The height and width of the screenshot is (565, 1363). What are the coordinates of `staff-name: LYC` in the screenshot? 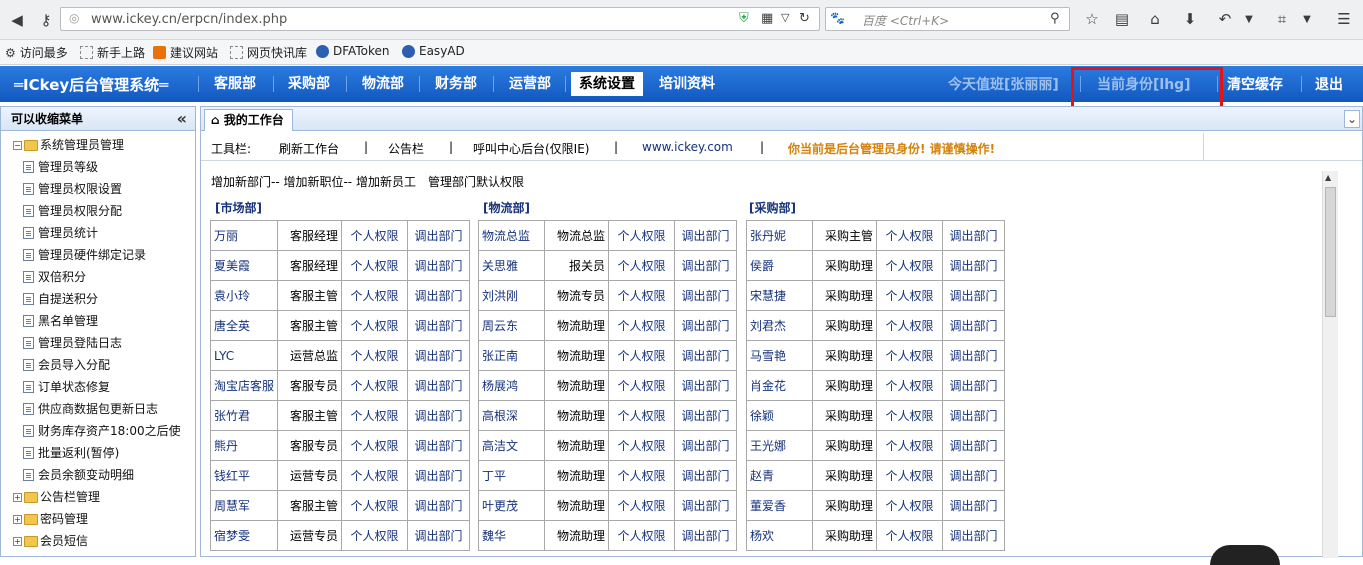 It's located at (244, 355).